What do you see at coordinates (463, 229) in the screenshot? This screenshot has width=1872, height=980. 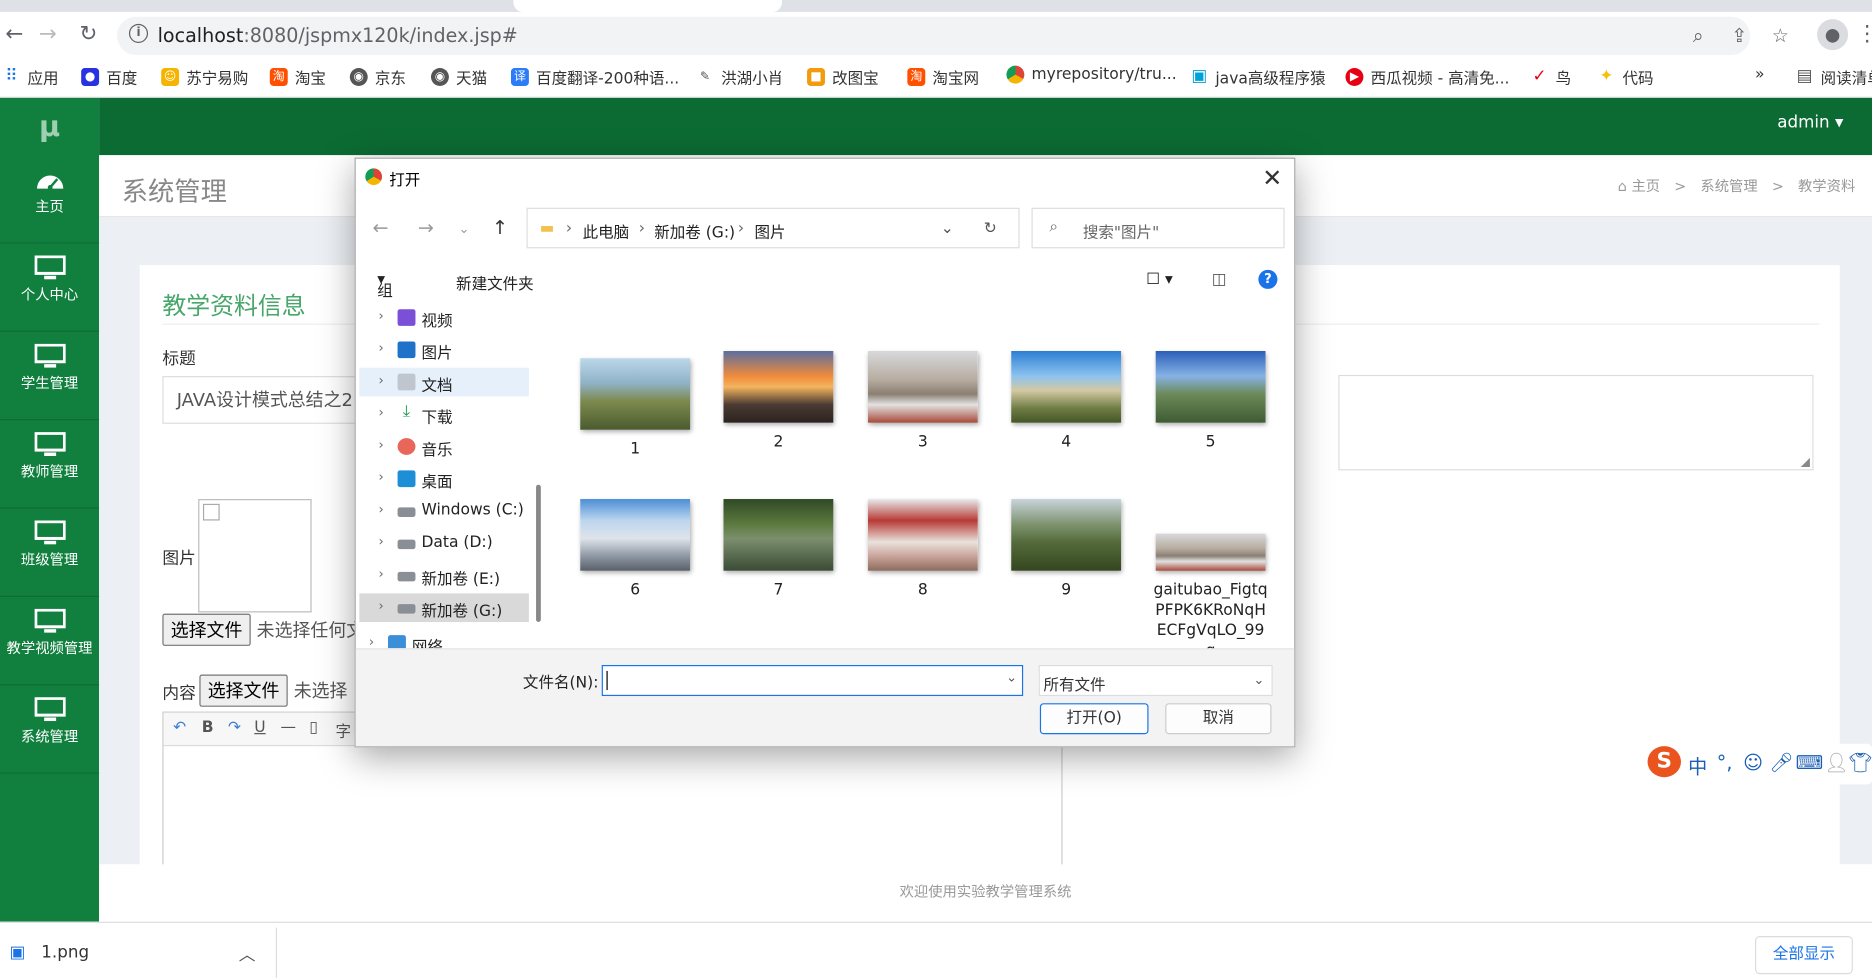 I see `recent-locations-icon: ⌄` at bounding box center [463, 229].